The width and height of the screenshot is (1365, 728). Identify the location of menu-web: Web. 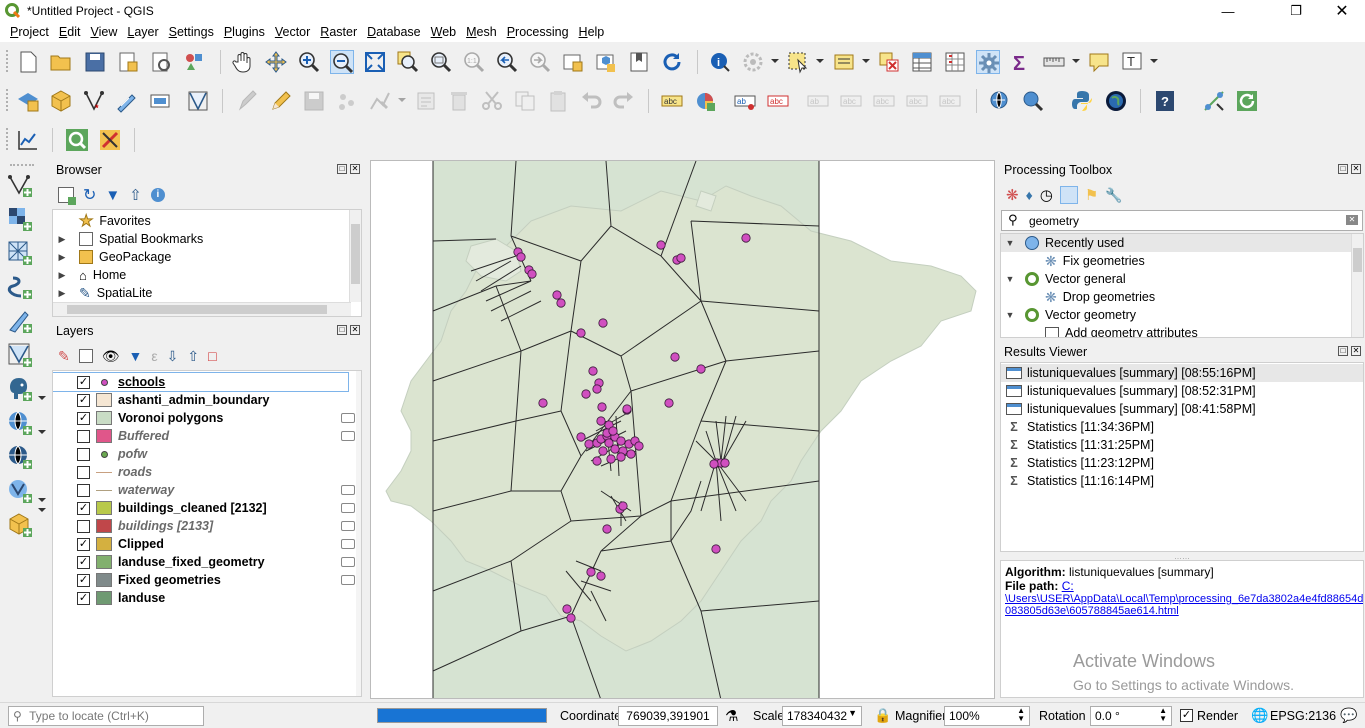
(443, 32).